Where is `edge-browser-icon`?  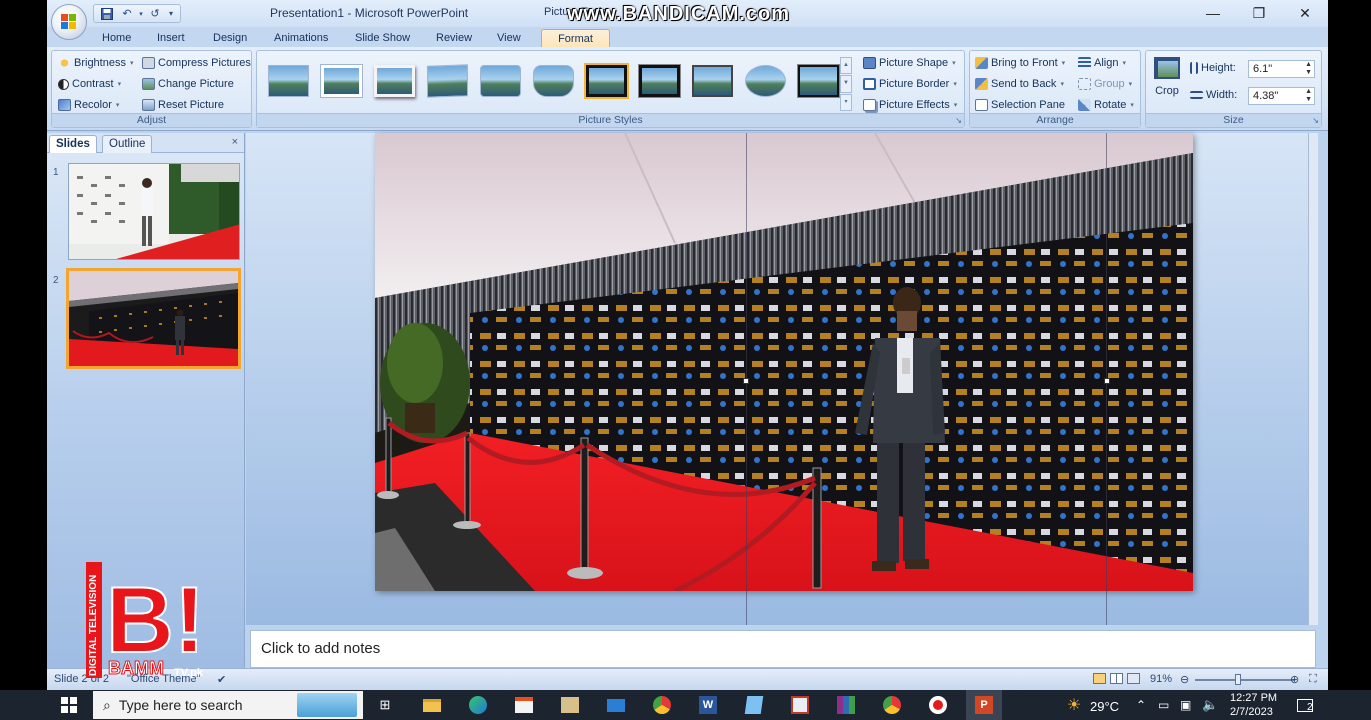 edge-browser-icon is located at coordinates (478, 705).